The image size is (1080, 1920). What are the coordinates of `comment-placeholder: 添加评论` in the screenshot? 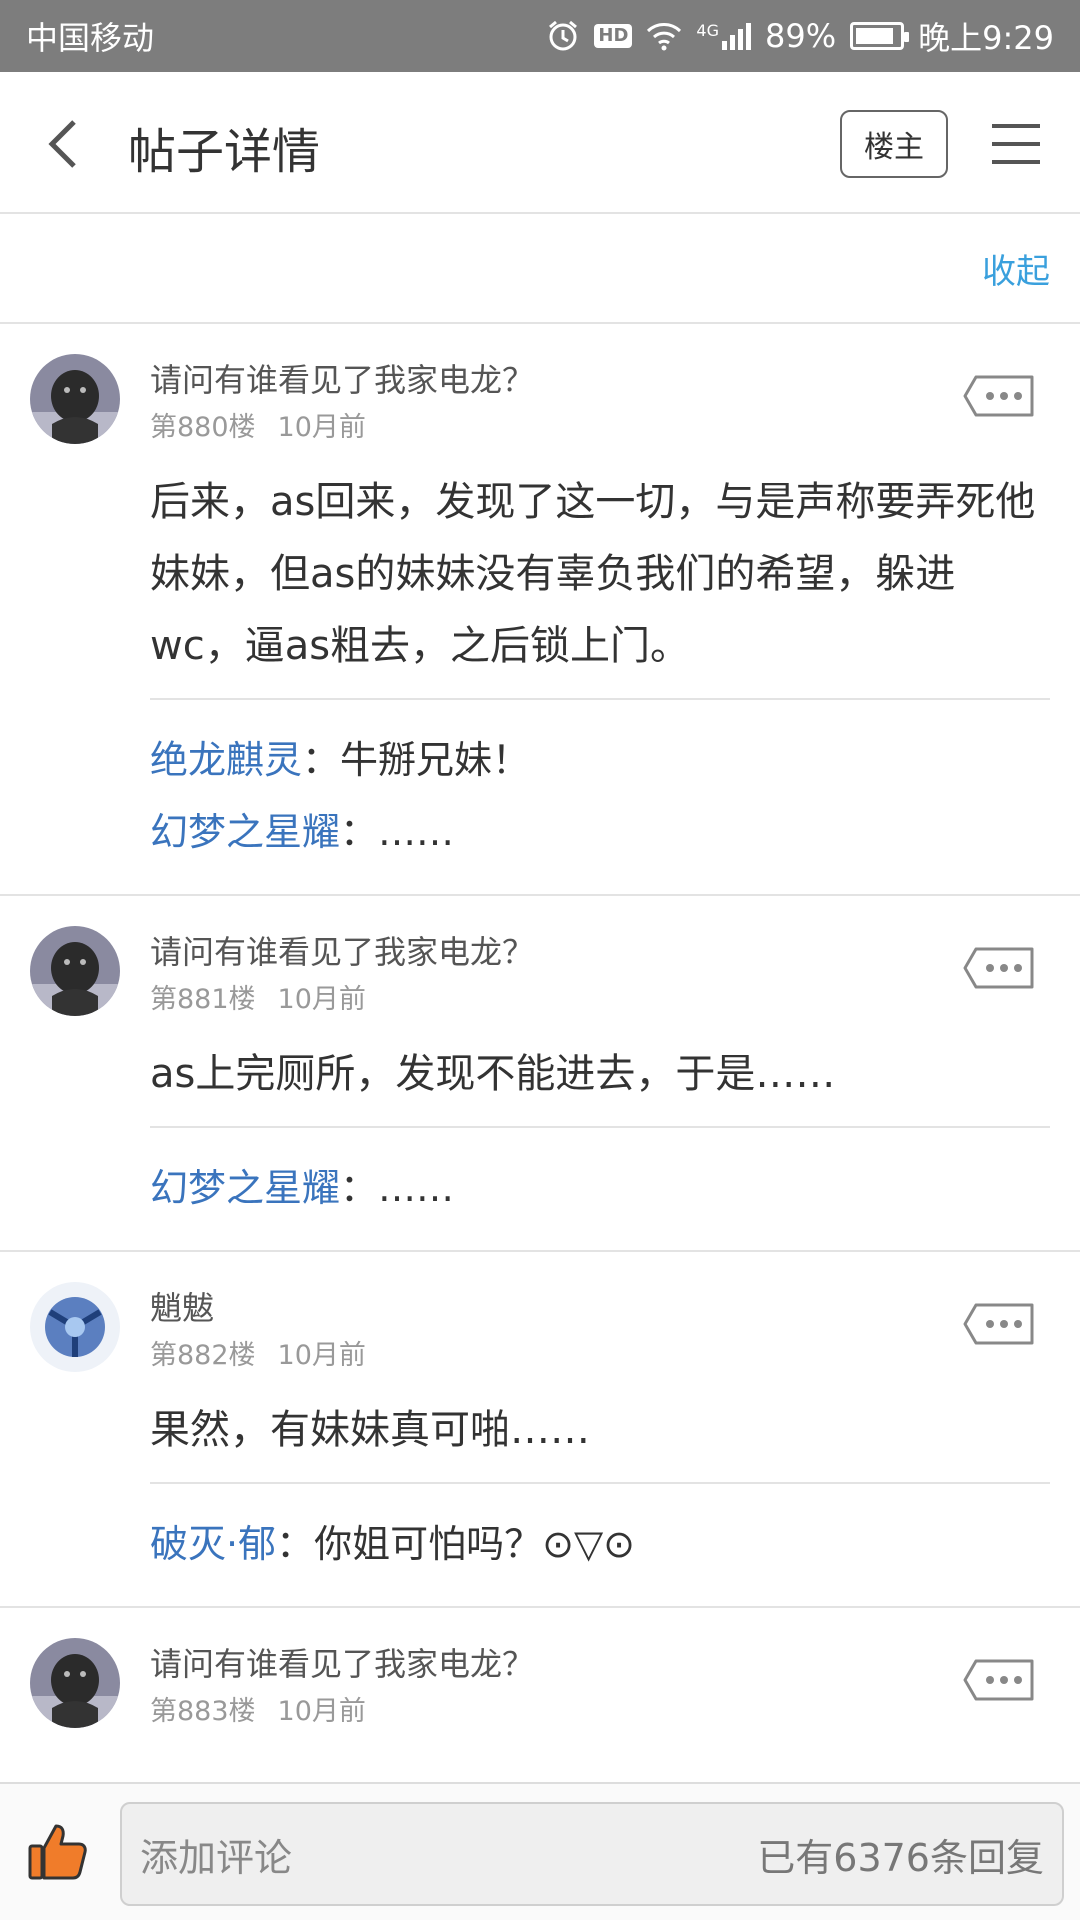 It's located at (216, 1857).